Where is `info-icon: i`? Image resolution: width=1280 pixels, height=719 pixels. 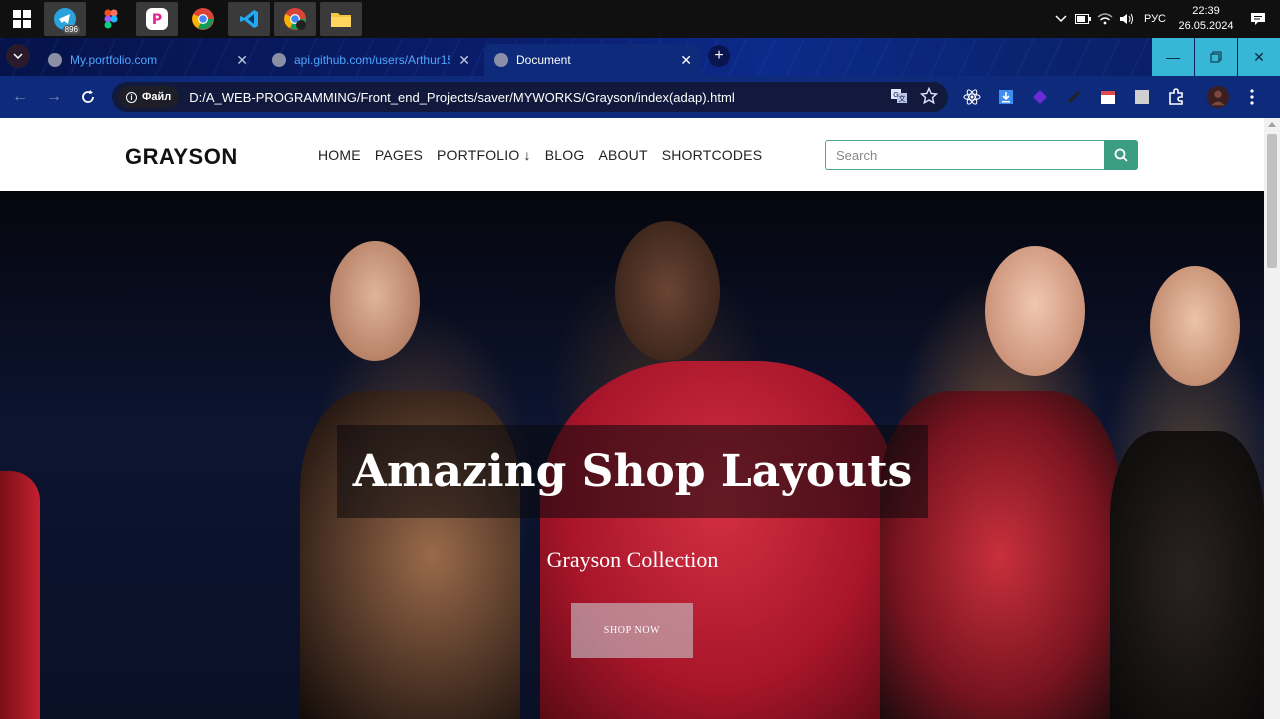 info-icon: i is located at coordinates (131, 97).